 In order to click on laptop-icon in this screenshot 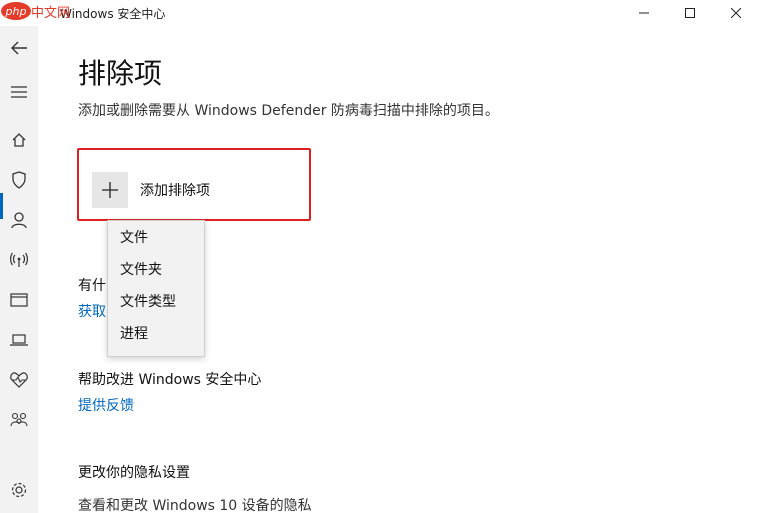, I will do `click(19, 340)`.